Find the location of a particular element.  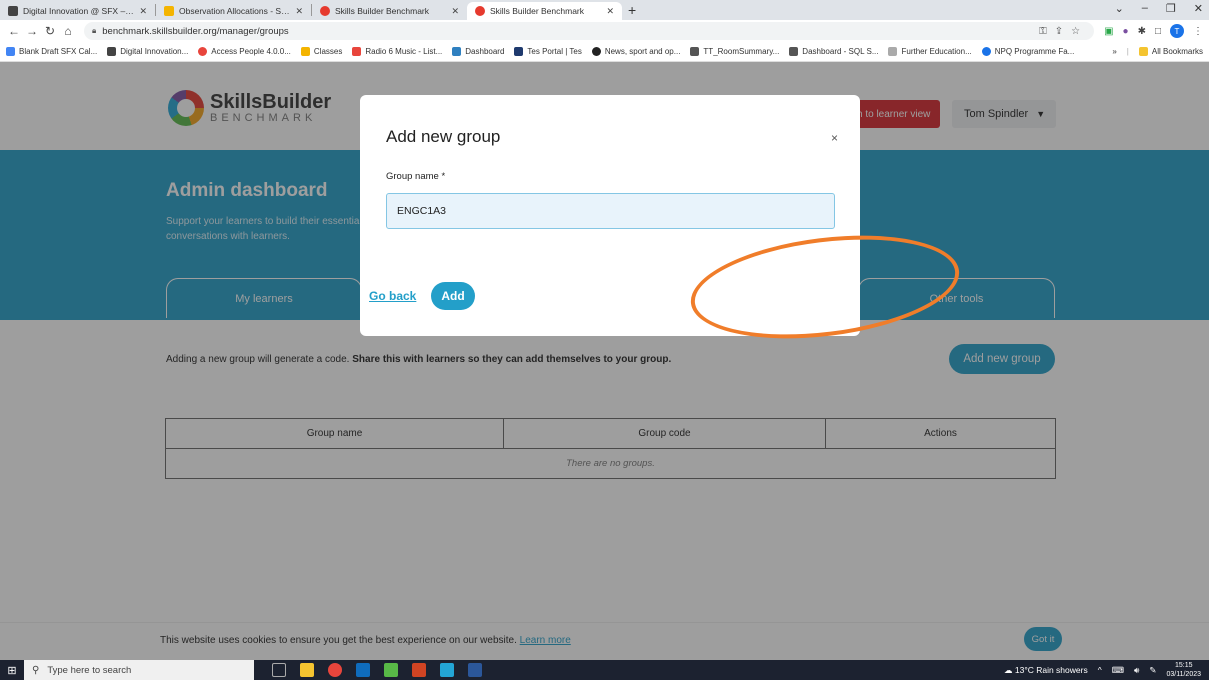

share-icon: ⇪ is located at coordinates (1059, 31).